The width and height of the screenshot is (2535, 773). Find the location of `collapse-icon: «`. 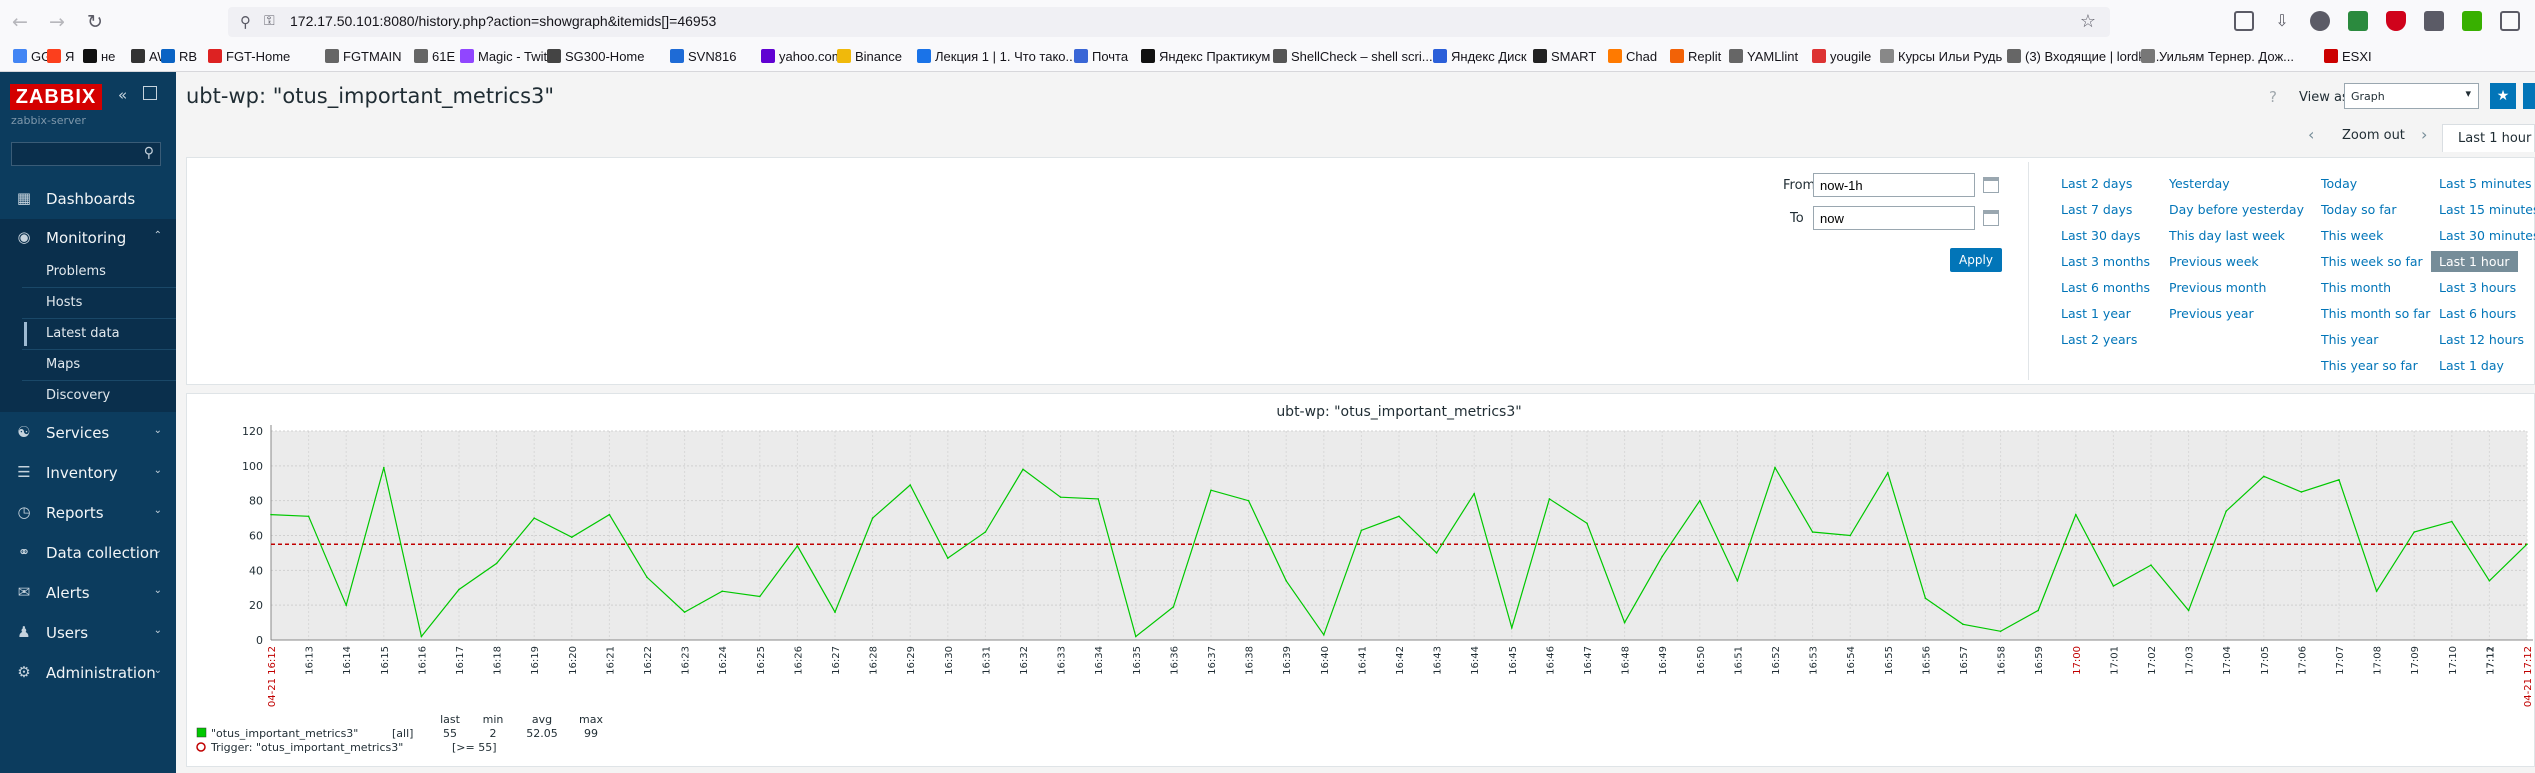

collapse-icon: « is located at coordinates (122, 95).